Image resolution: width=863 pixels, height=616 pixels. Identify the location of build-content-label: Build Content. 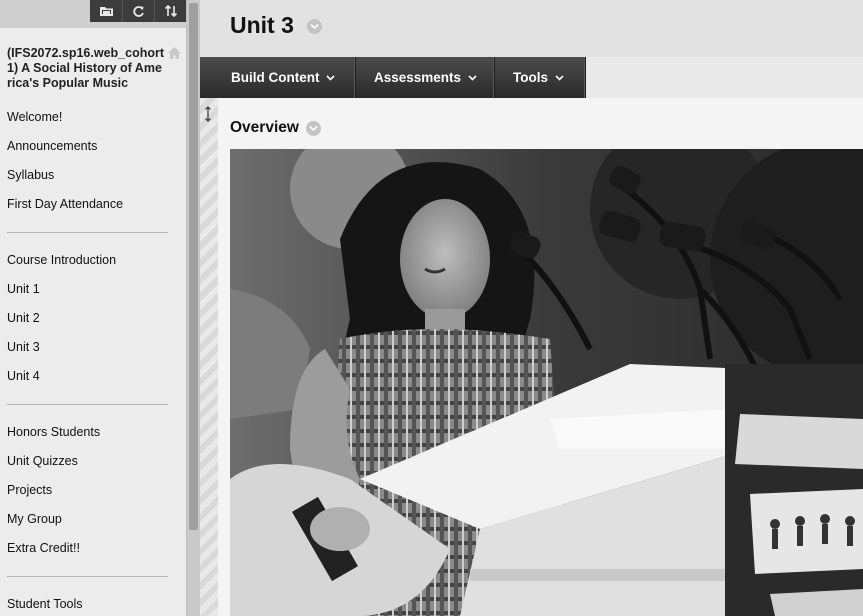
(275, 77).